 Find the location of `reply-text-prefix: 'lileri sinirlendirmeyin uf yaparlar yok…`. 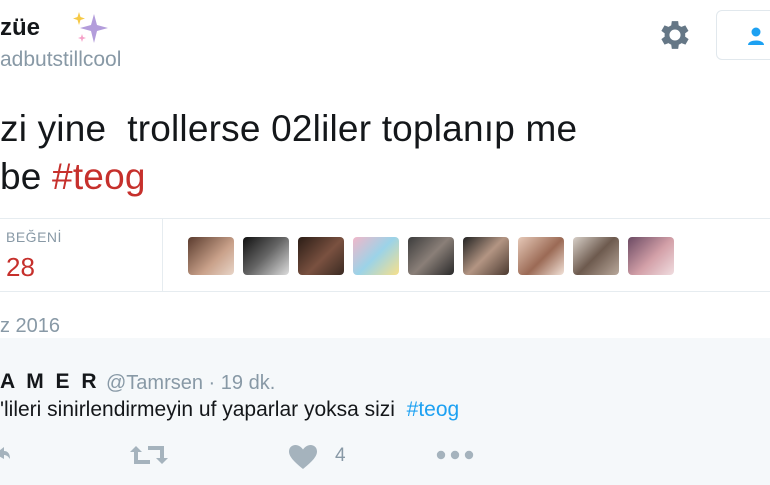

reply-text-prefix: 'lileri sinirlendirmeyin uf yaparlar yok… is located at coordinates (203, 409).